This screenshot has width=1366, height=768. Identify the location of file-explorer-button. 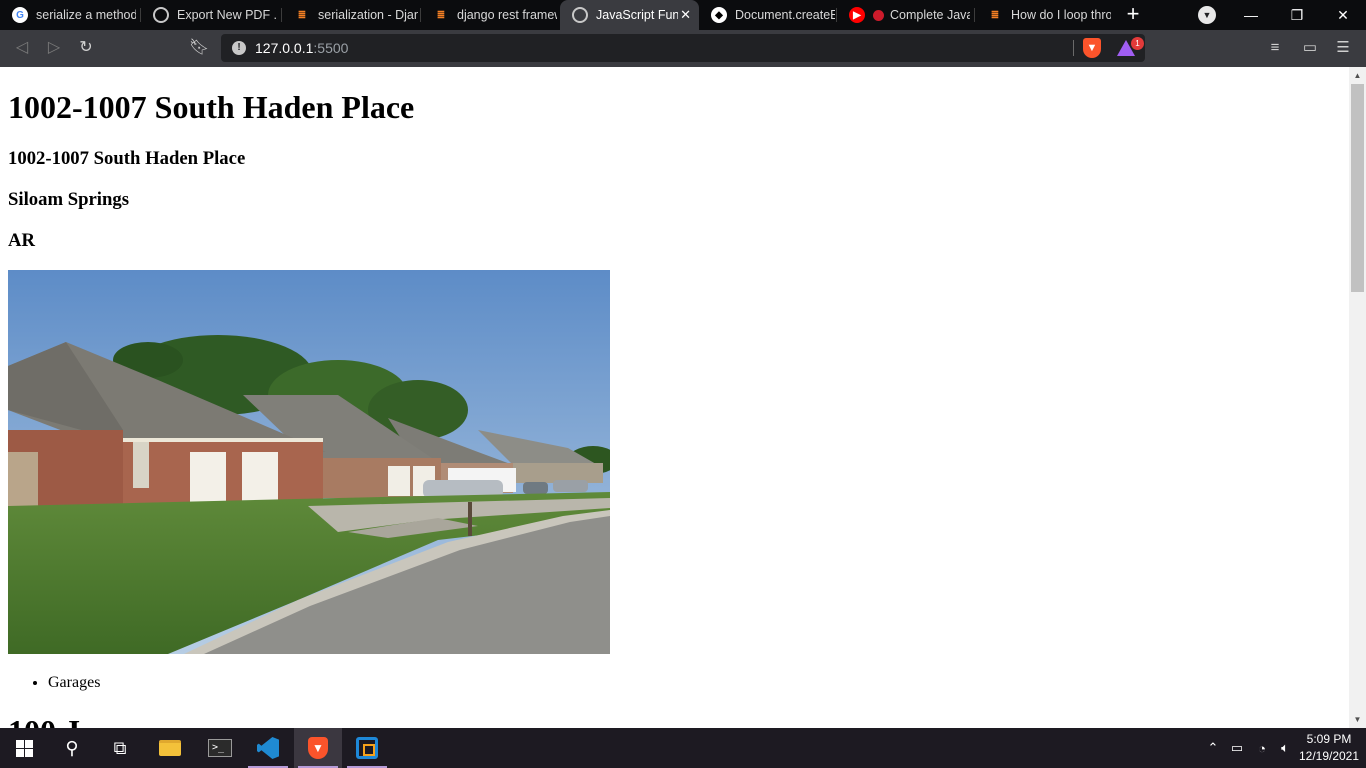
(170, 748).